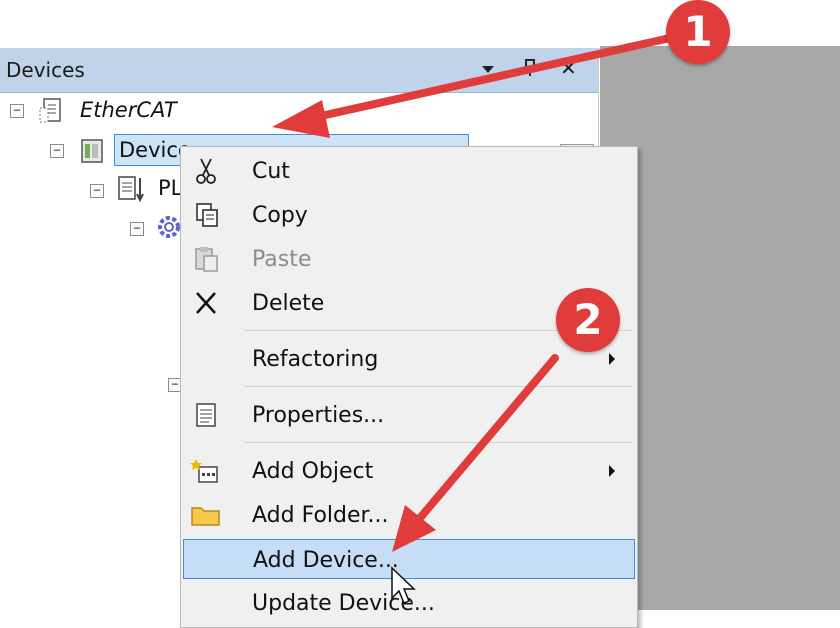 This screenshot has height=628, width=840. What do you see at coordinates (588, 320) in the screenshot?
I see `annotation-badge-2: 2` at bounding box center [588, 320].